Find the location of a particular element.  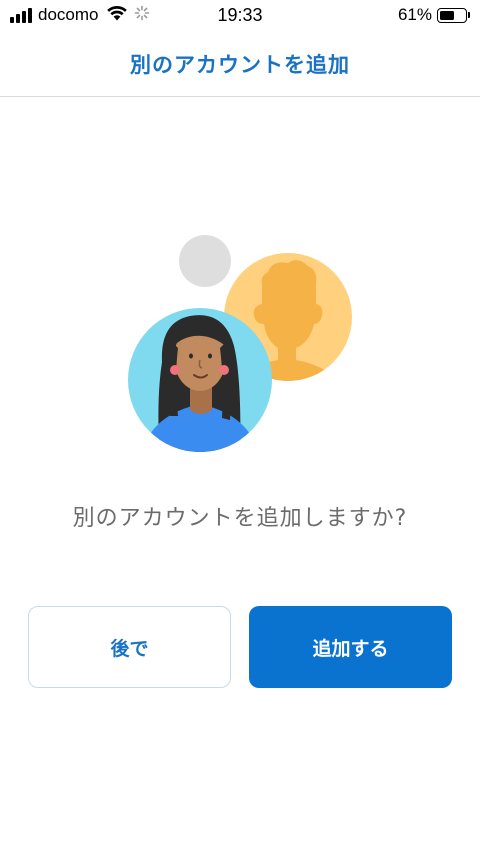

account-avatars-illustration is located at coordinates (240, 345).